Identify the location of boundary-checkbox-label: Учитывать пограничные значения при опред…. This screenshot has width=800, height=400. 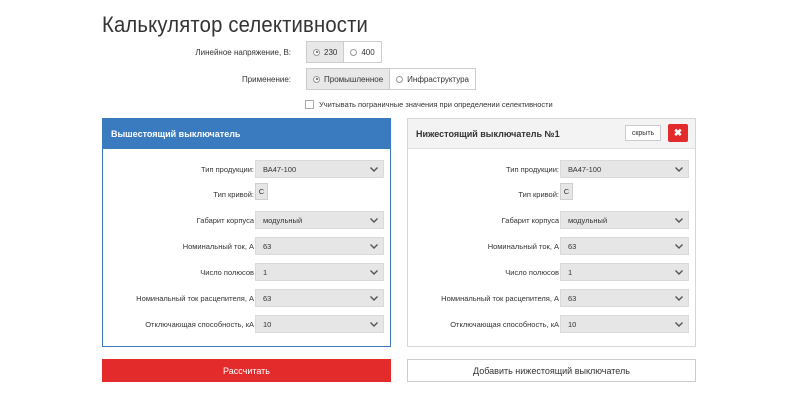
(436, 104).